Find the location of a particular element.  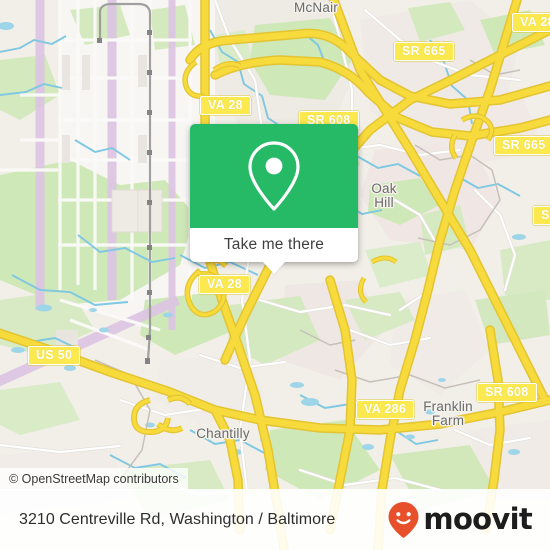

destination-popup: Take me there is located at coordinates (274, 199).